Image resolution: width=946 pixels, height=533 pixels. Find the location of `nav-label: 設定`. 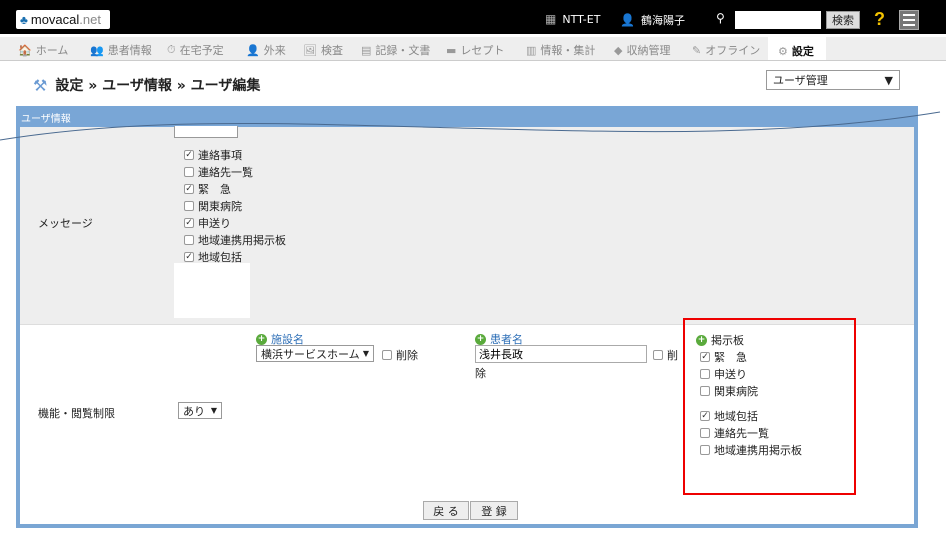

nav-label: 設定 is located at coordinates (802, 51).